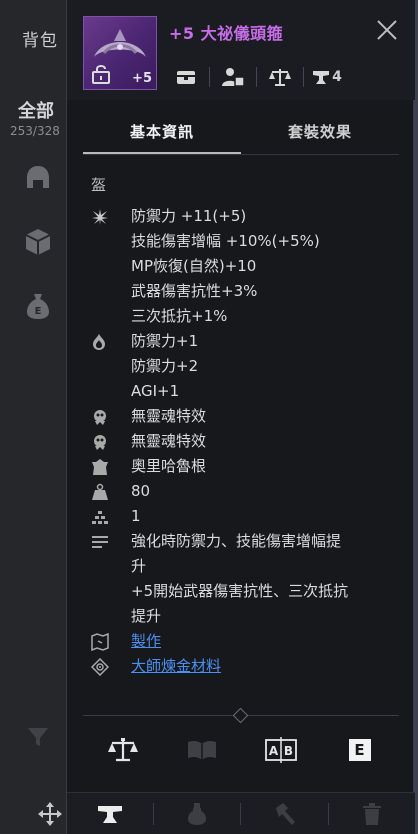 The image size is (418, 834). What do you see at coordinates (240, 591) in the screenshot?
I see `stat-text: +5開始武器傷害抗性、三次抵抗` at bounding box center [240, 591].